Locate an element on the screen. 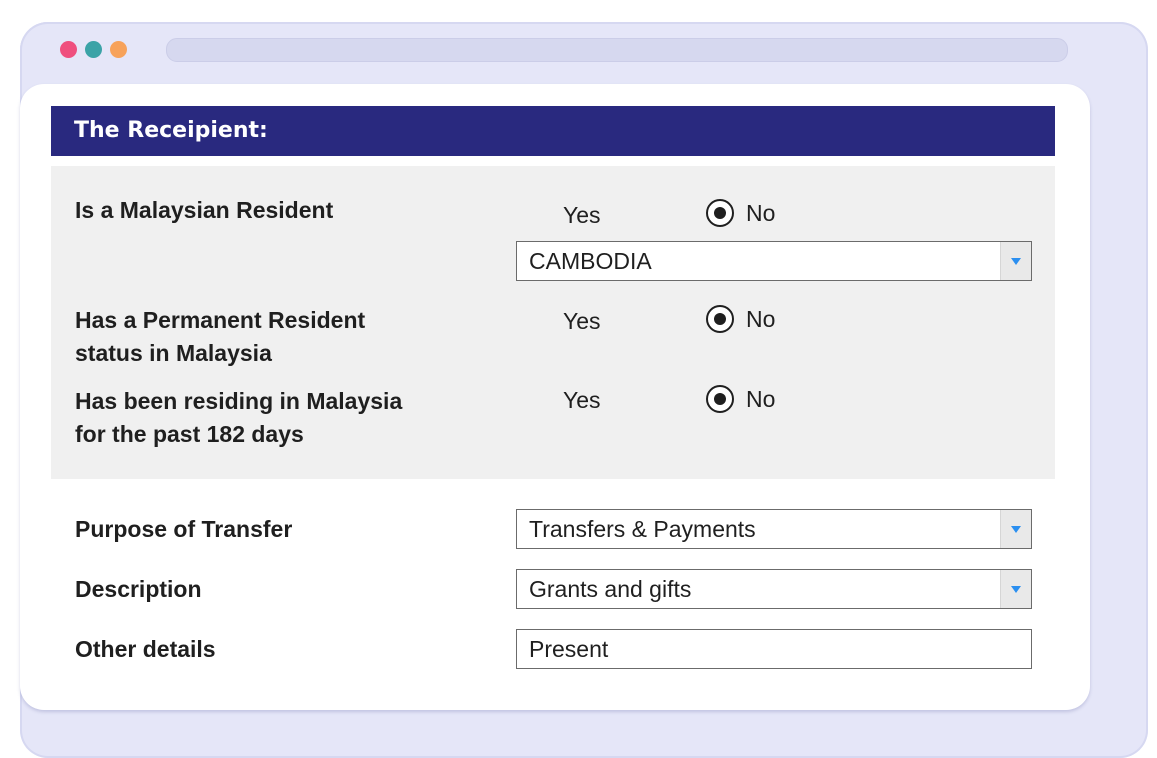 The width and height of the screenshot is (1157, 758). other-details-value: Present is located at coordinates (569, 649).